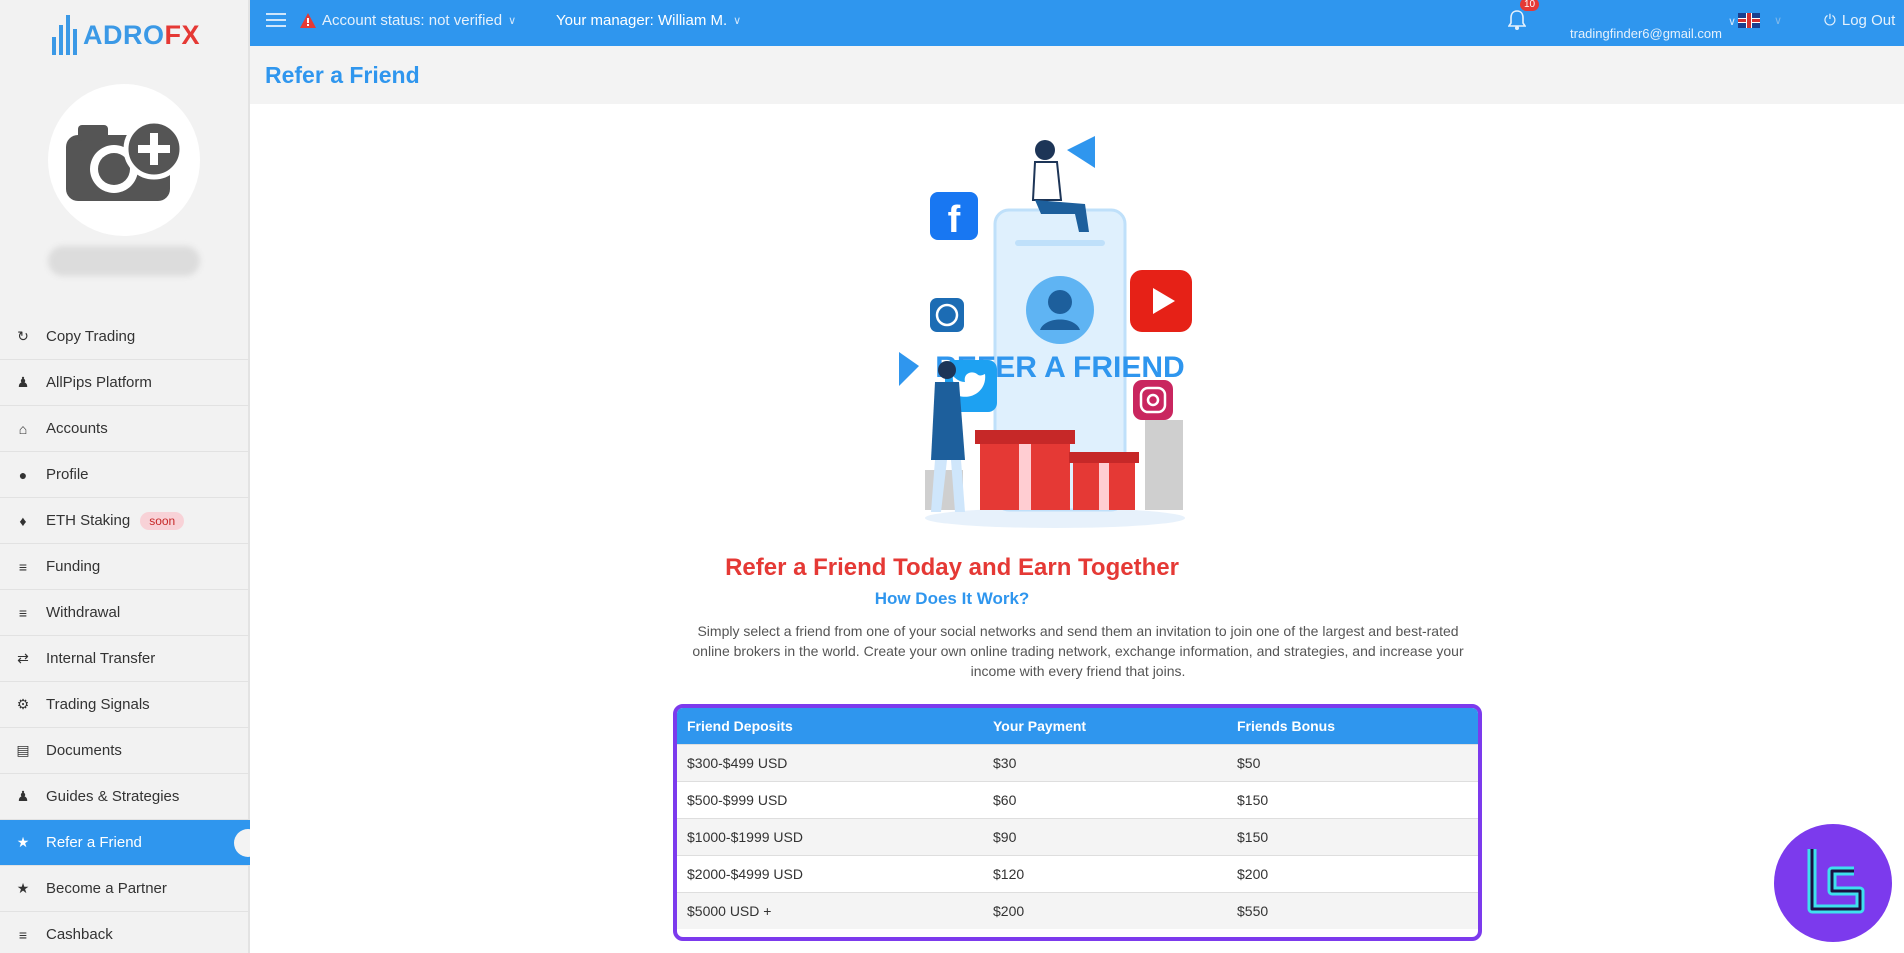 Image resolution: width=1904 pixels, height=953 pixels. I want to click on sidebar-item-label: Refer a Friend, so click(94, 842).